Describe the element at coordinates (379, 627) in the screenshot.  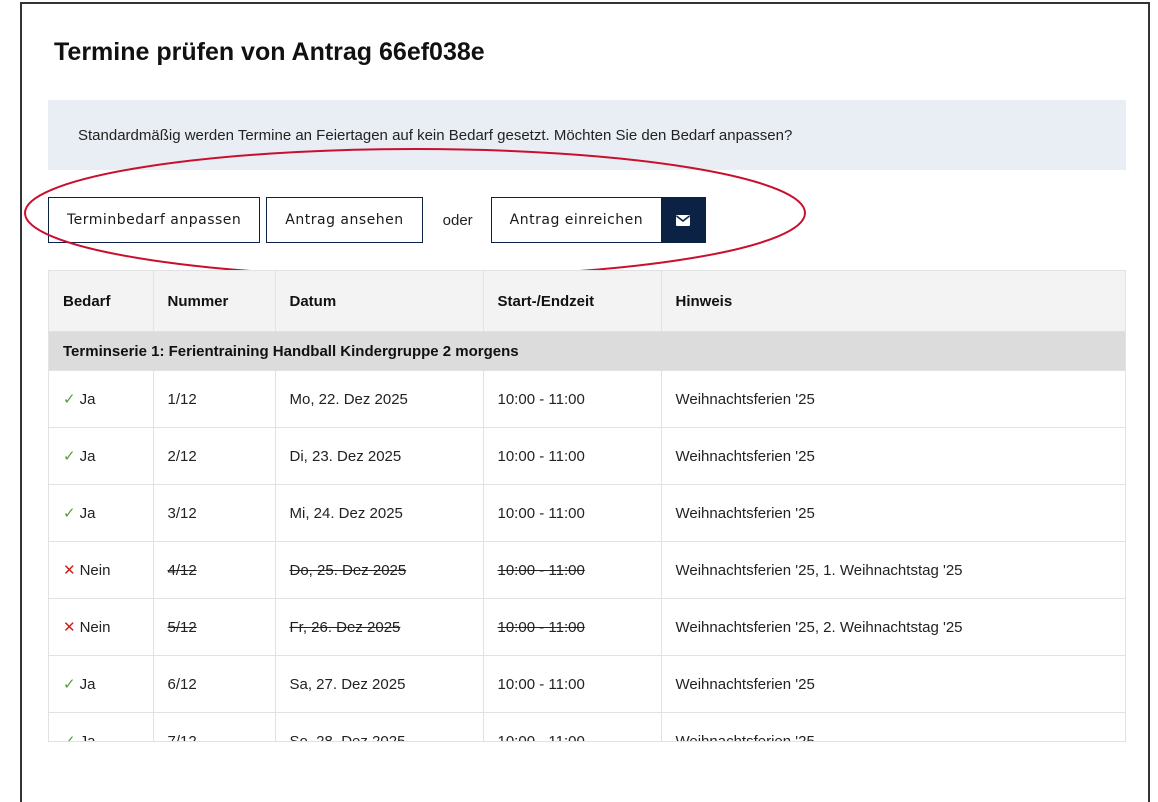
I see `datum-cell: Fr, 26. Dez 2025` at that location.